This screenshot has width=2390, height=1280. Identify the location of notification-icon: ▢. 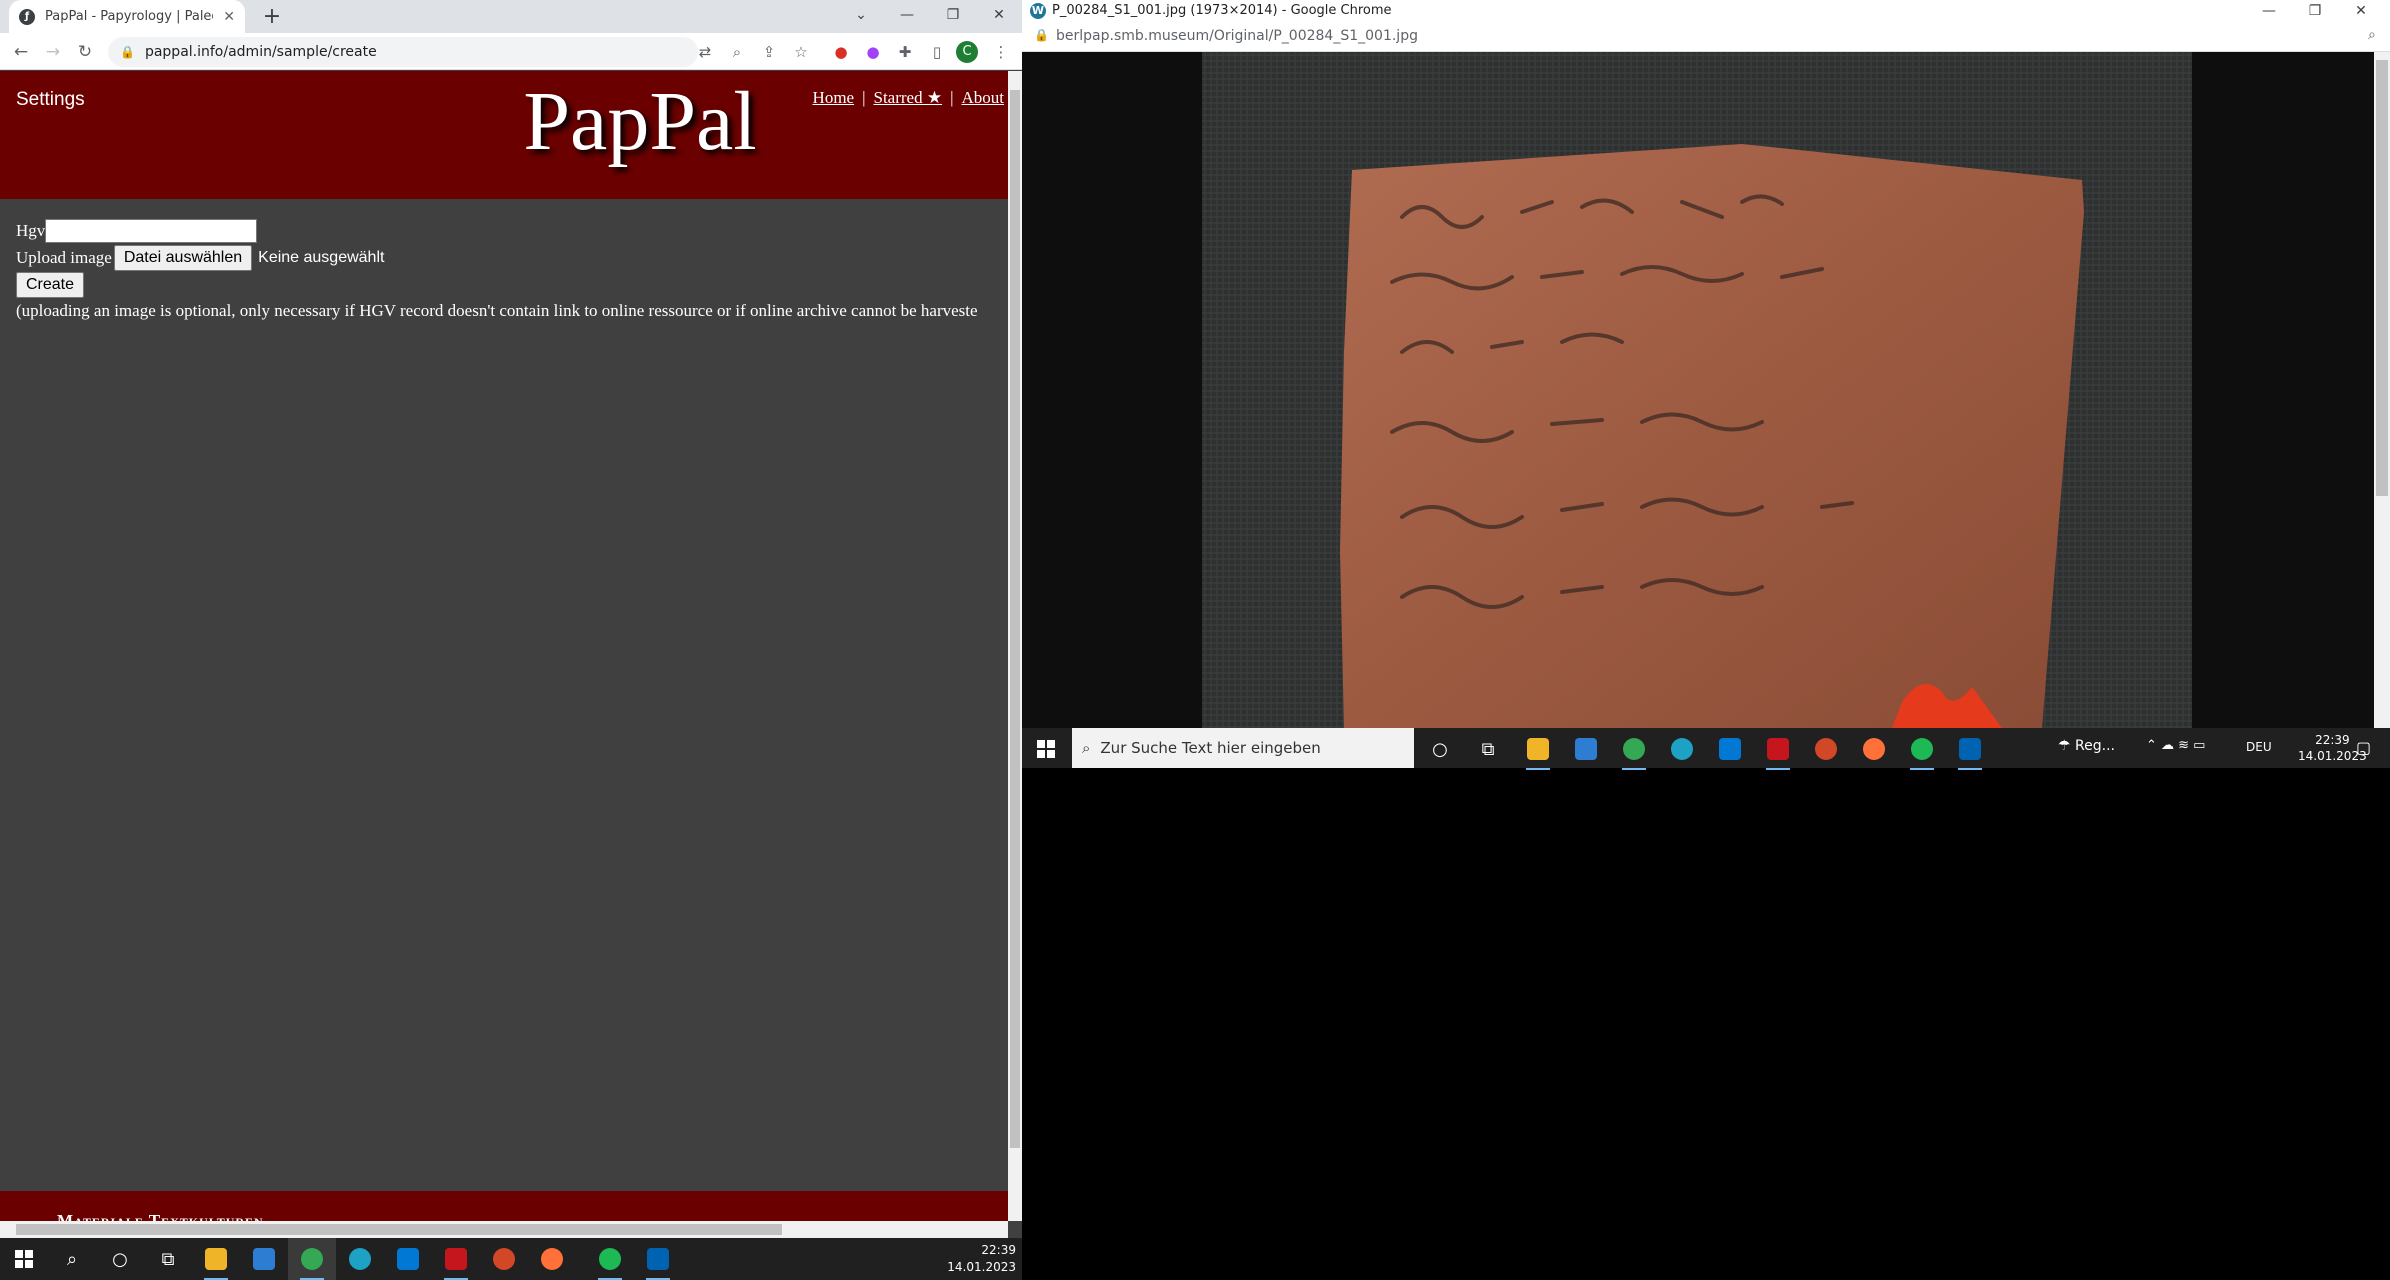
(2363, 747).